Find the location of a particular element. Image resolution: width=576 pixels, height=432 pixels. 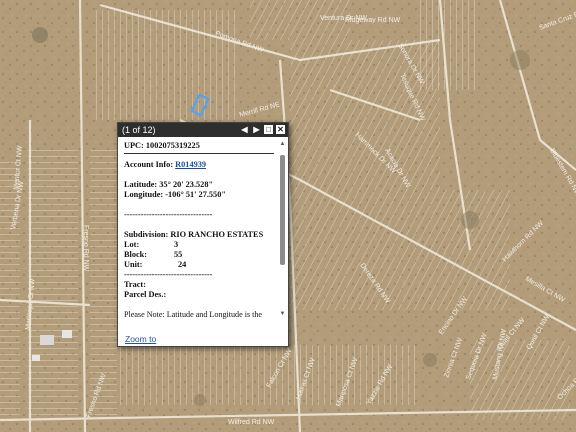

subdivision-row: Subdivision: RIO RANCHO ESTATES is located at coordinates (199, 235).